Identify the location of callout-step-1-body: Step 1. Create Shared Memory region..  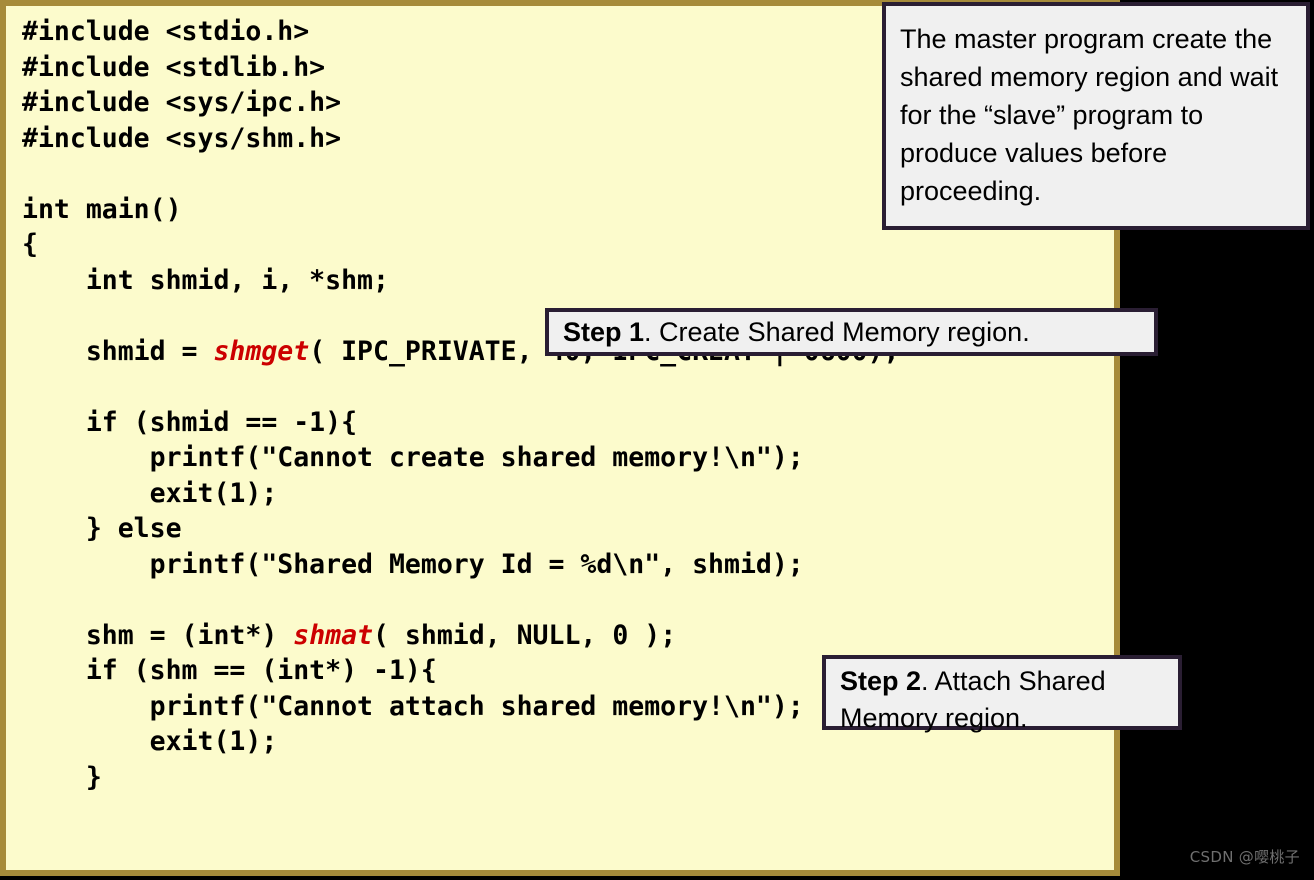
(796, 332).